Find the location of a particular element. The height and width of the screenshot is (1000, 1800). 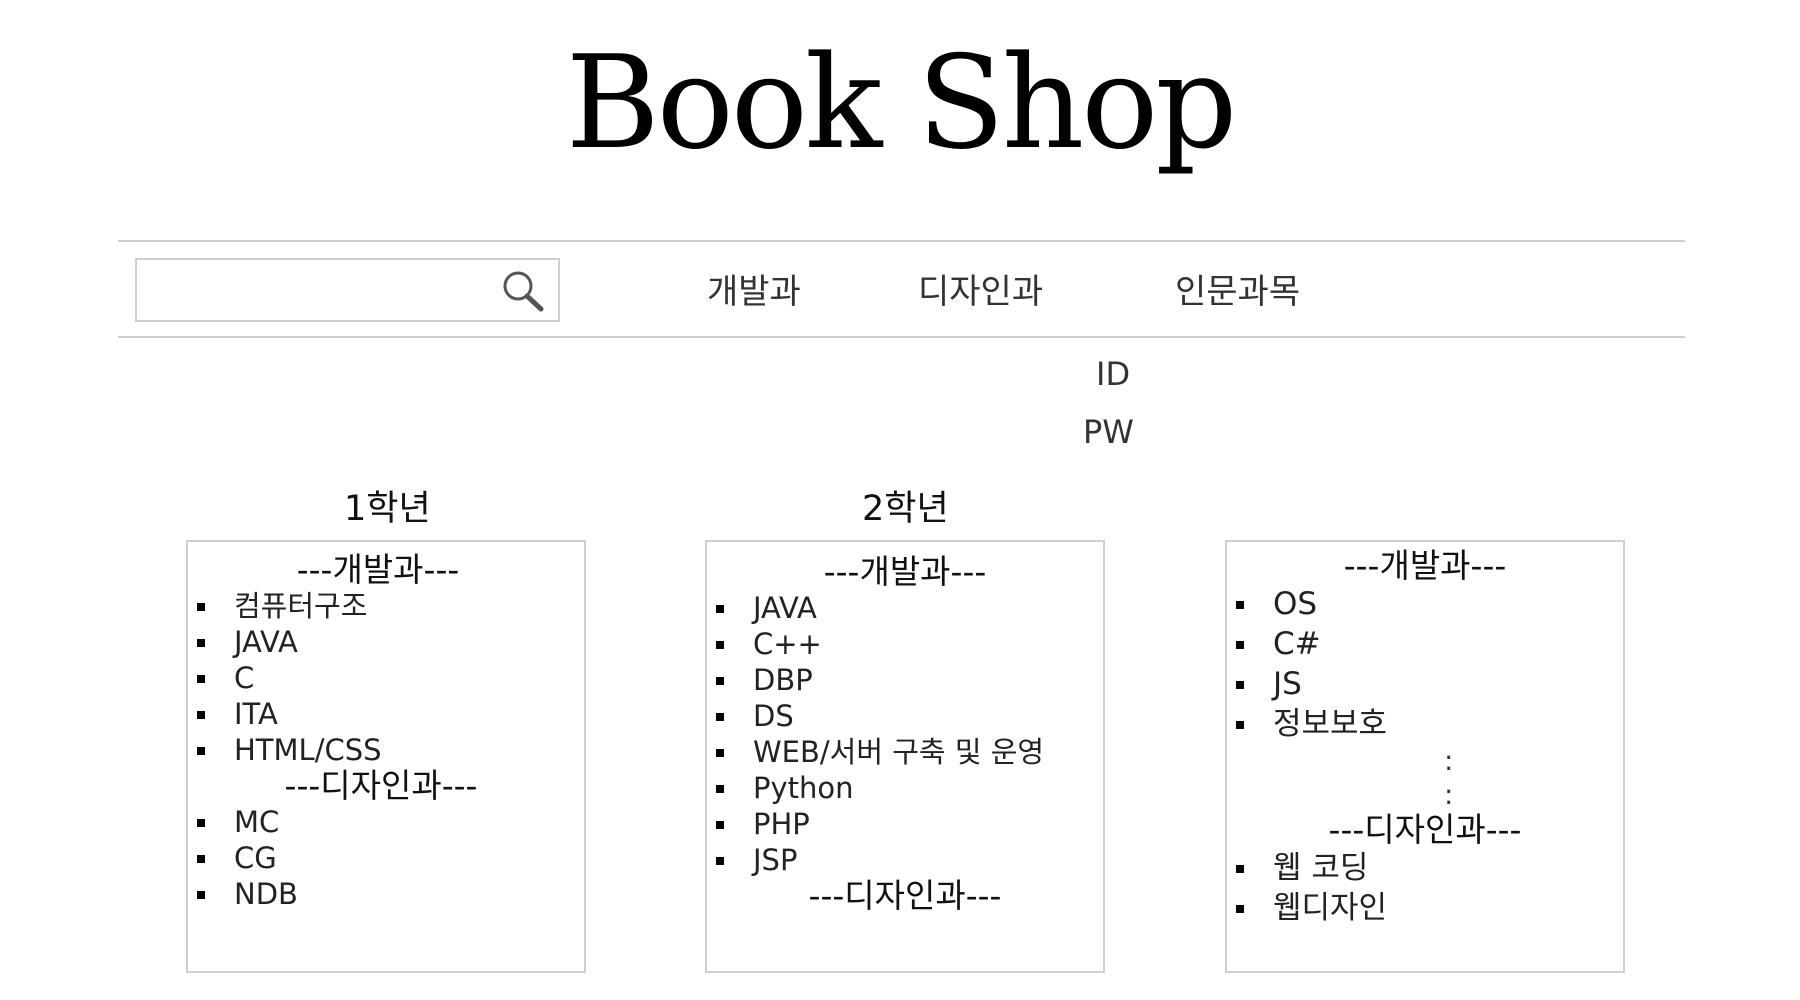

search-icon is located at coordinates (524, 292).